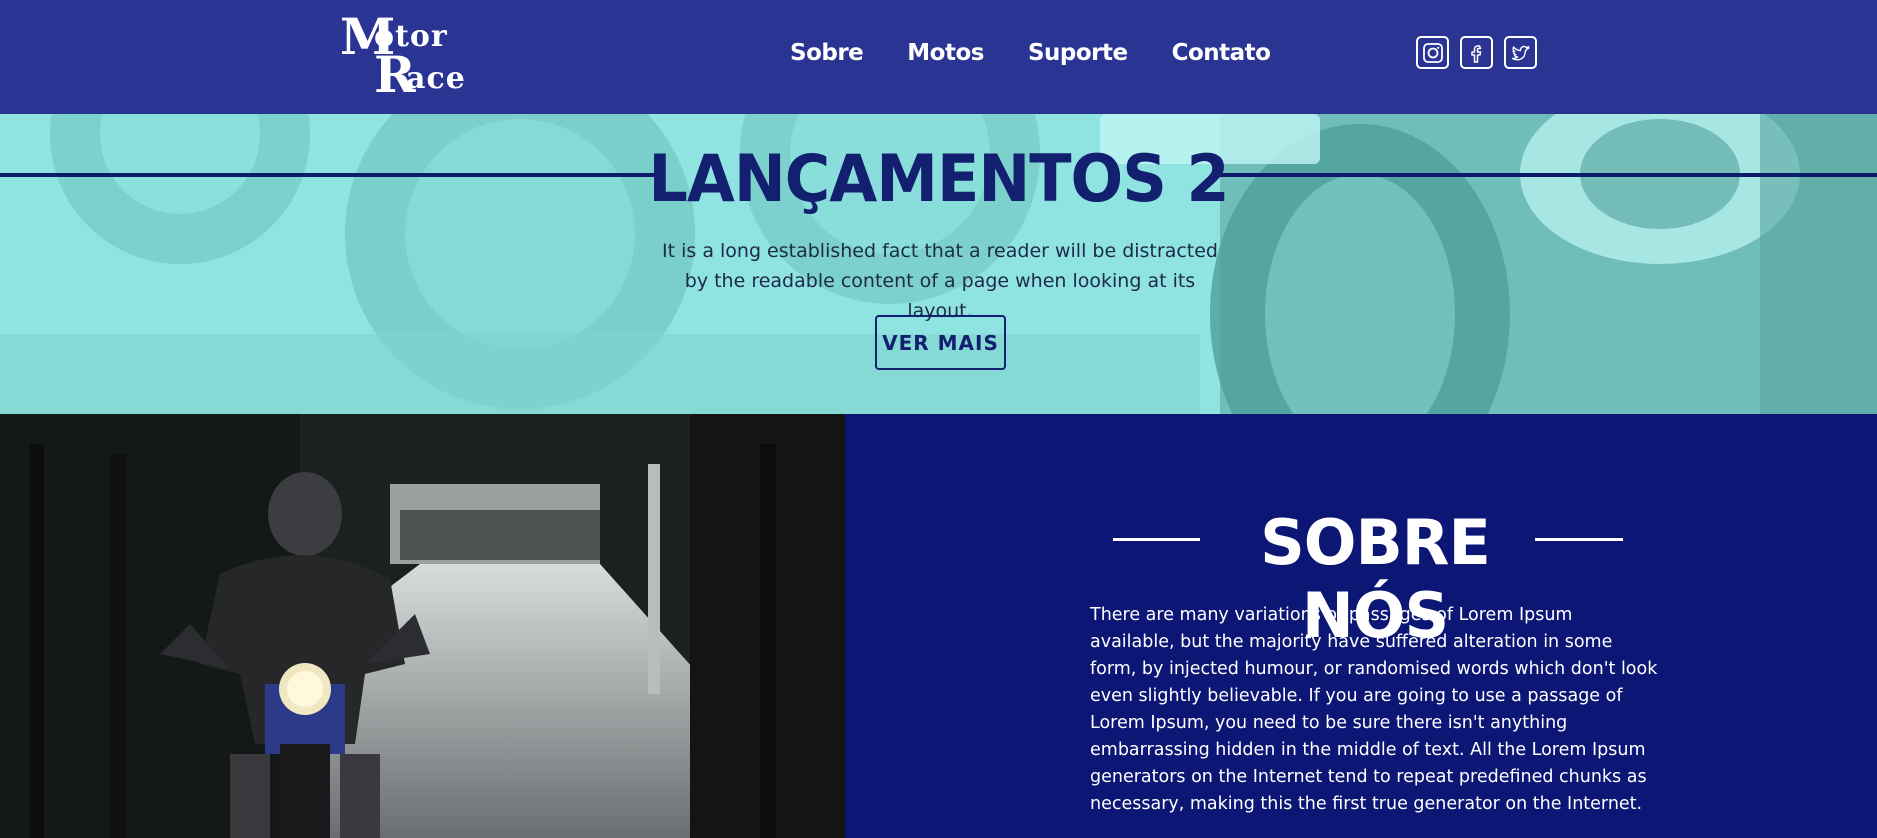 The image size is (1877, 838). Describe the element at coordinates (1156, 539) in the screenshot. I see `about-title-line-left` at that location.